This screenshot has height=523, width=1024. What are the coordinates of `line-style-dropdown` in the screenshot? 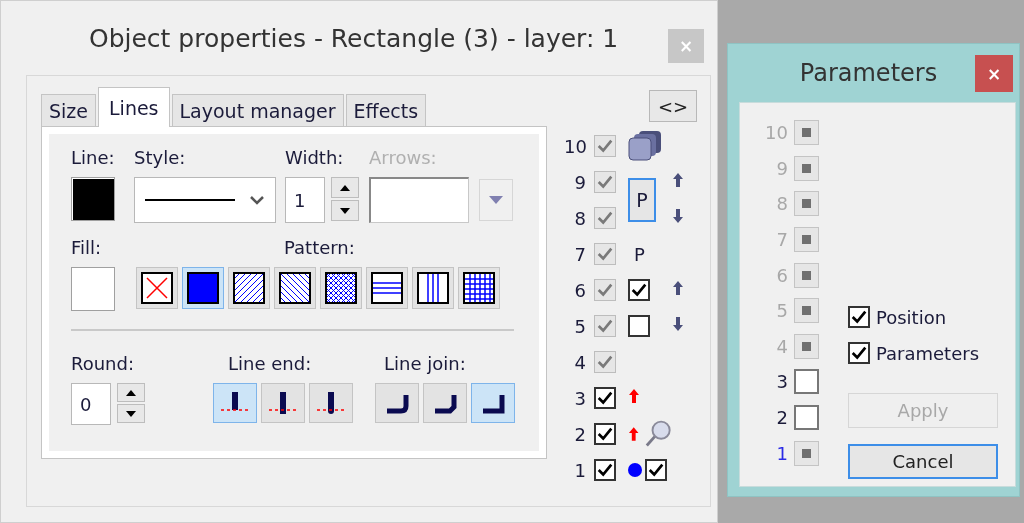 It's located at (205, 200).